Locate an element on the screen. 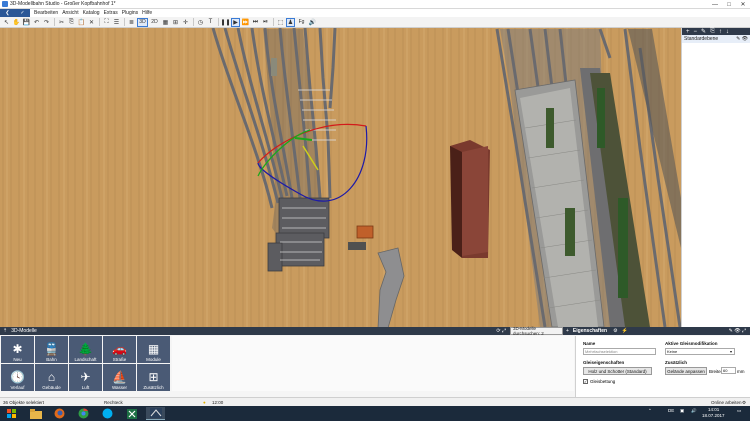 The width and height of the screenshot is (750, 421). models-list-area is located at coordinates (373, 363).